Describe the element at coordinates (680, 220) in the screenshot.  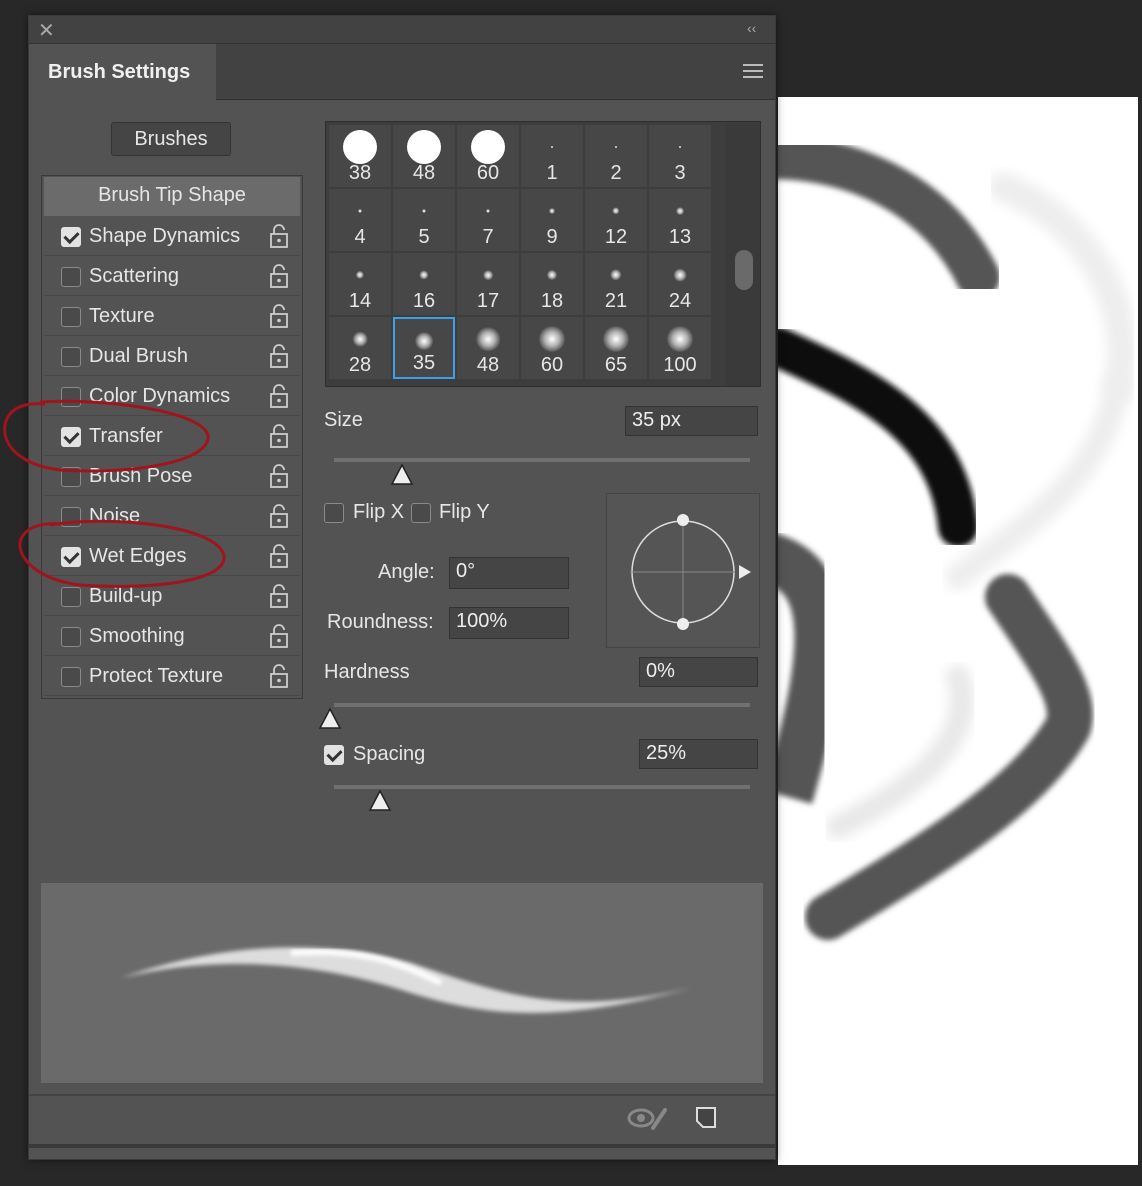
I see `brush-preset: 13` at that location.